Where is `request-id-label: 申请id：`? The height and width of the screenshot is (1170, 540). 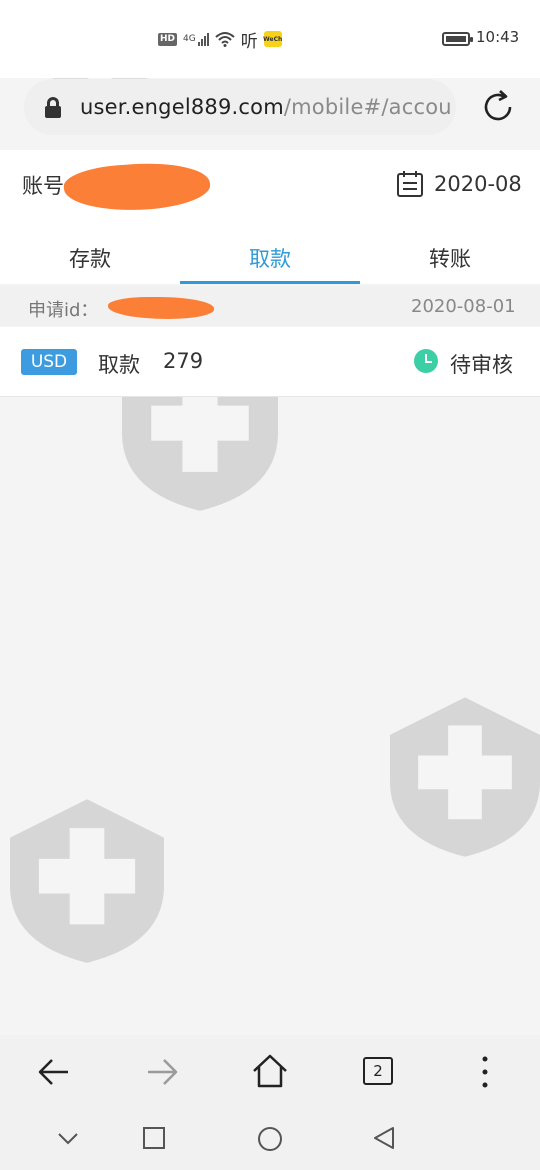
request-id-label: 申请id： is located at coordinates (63, 310).